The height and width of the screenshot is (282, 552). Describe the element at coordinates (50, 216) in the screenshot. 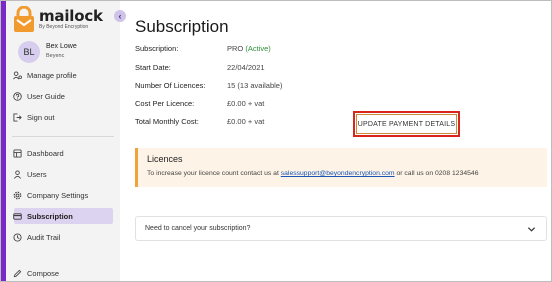

I see `sidebar-item-label: Subscription` at that location.